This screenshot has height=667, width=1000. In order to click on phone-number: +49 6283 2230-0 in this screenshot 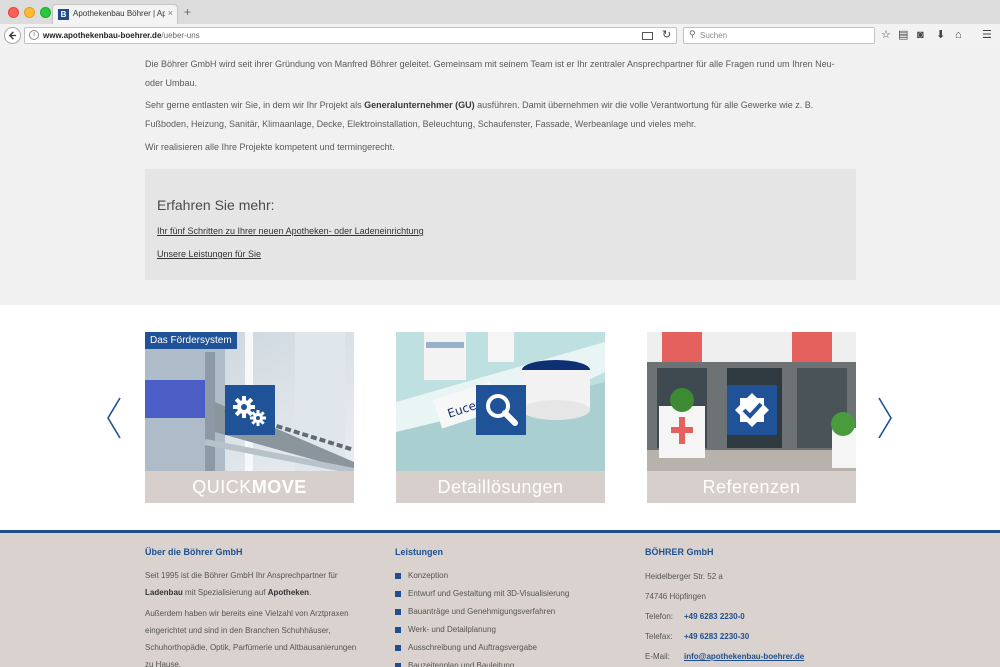, I will do `click(714, 616)`.